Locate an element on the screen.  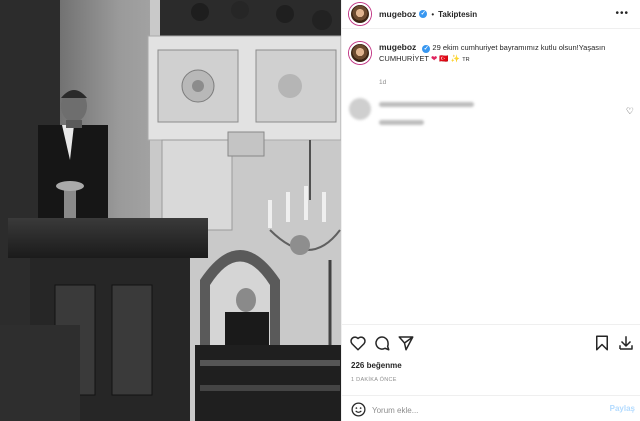
caption-avatar is located at coordinates (360, 53).